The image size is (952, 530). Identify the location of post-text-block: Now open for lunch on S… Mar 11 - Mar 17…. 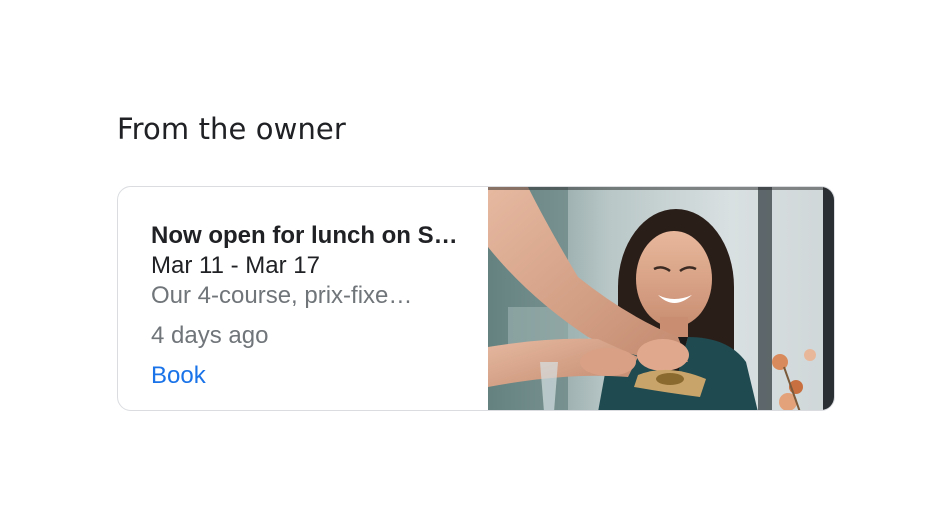
(311, 306).